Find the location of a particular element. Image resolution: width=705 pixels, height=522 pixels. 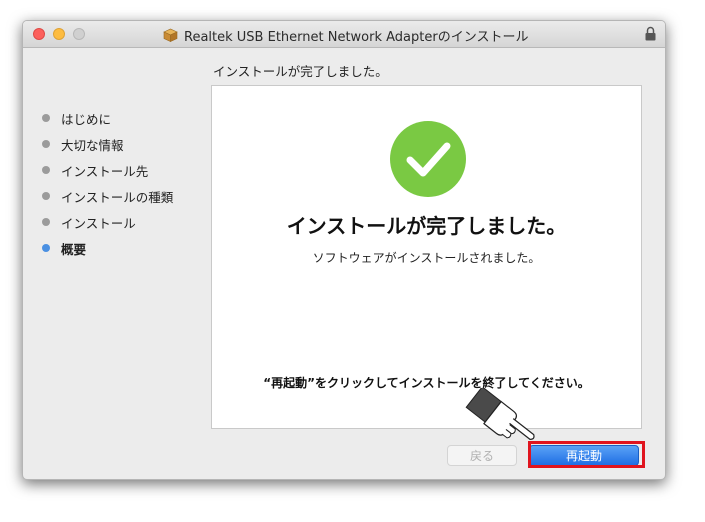

restart-instruction: “再起動”をクリックしてインストールを終了してください。 is located at coordinates (426, 383).